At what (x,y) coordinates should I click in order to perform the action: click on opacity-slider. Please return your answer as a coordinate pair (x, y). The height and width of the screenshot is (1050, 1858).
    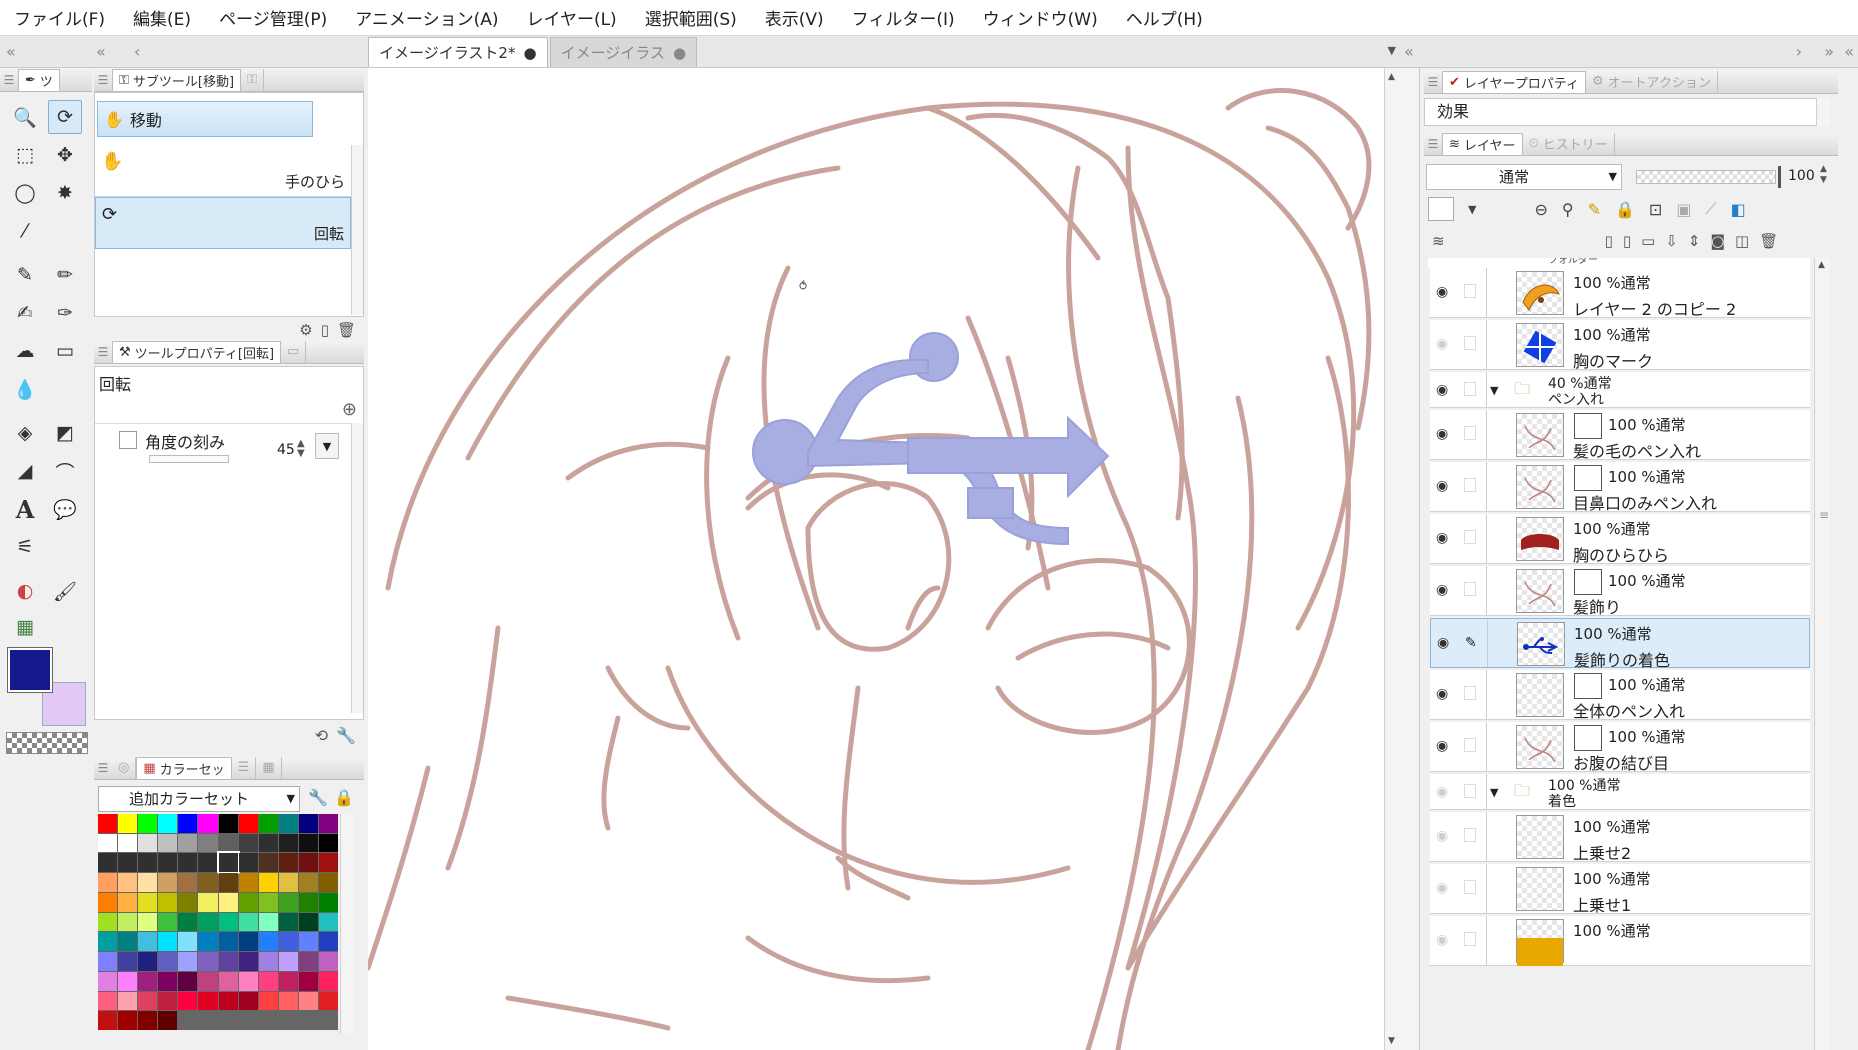
    Looking at the image, I should click on (1706, 177).